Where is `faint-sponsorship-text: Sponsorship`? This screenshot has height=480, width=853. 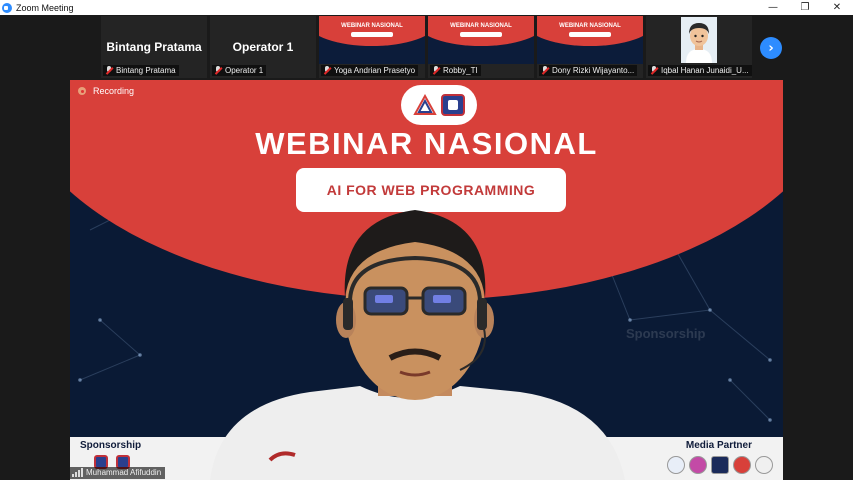 faint-sponsorship-text: Sponsorship is located at coordinates (666, 333).